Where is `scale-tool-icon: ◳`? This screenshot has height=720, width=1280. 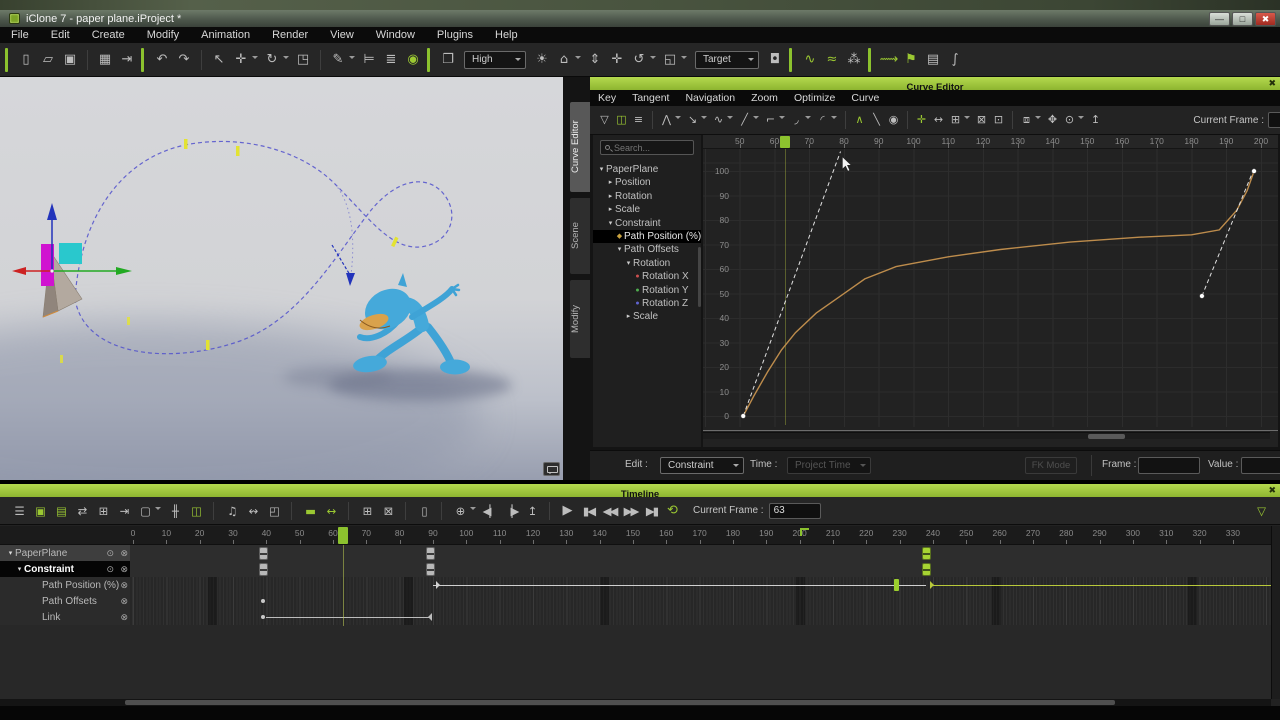
scale-tool-icon: ◳ is located at coordinates (303, 60).